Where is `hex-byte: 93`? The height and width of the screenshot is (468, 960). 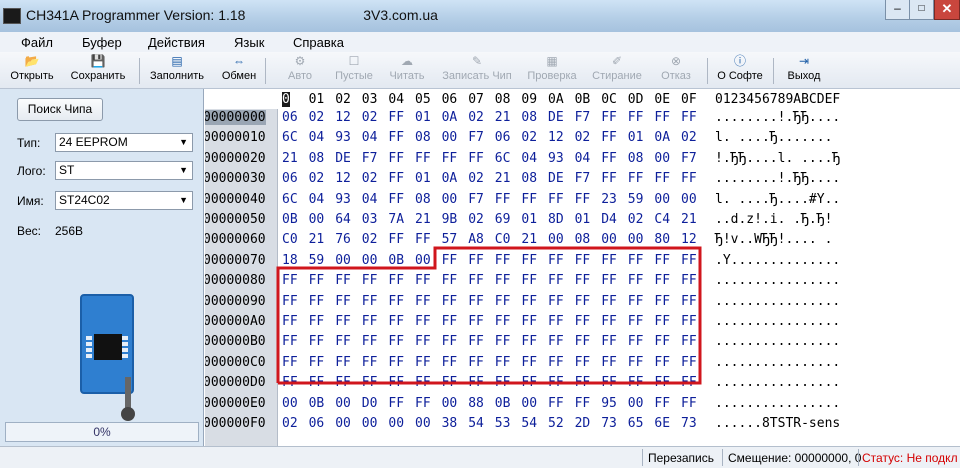
hex-byte: 93 is located at coordinates (343, 199).